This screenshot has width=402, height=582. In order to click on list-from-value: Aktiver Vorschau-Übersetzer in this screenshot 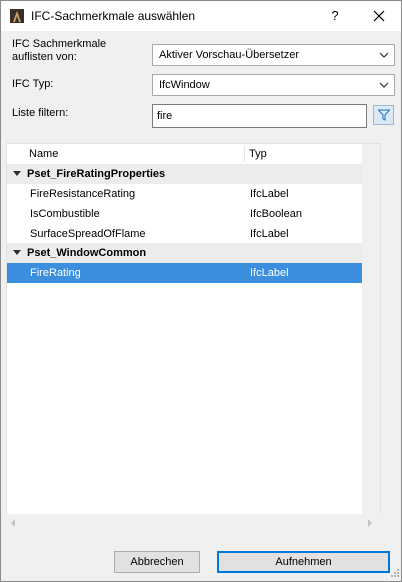, I will do `click(229, 55)`.